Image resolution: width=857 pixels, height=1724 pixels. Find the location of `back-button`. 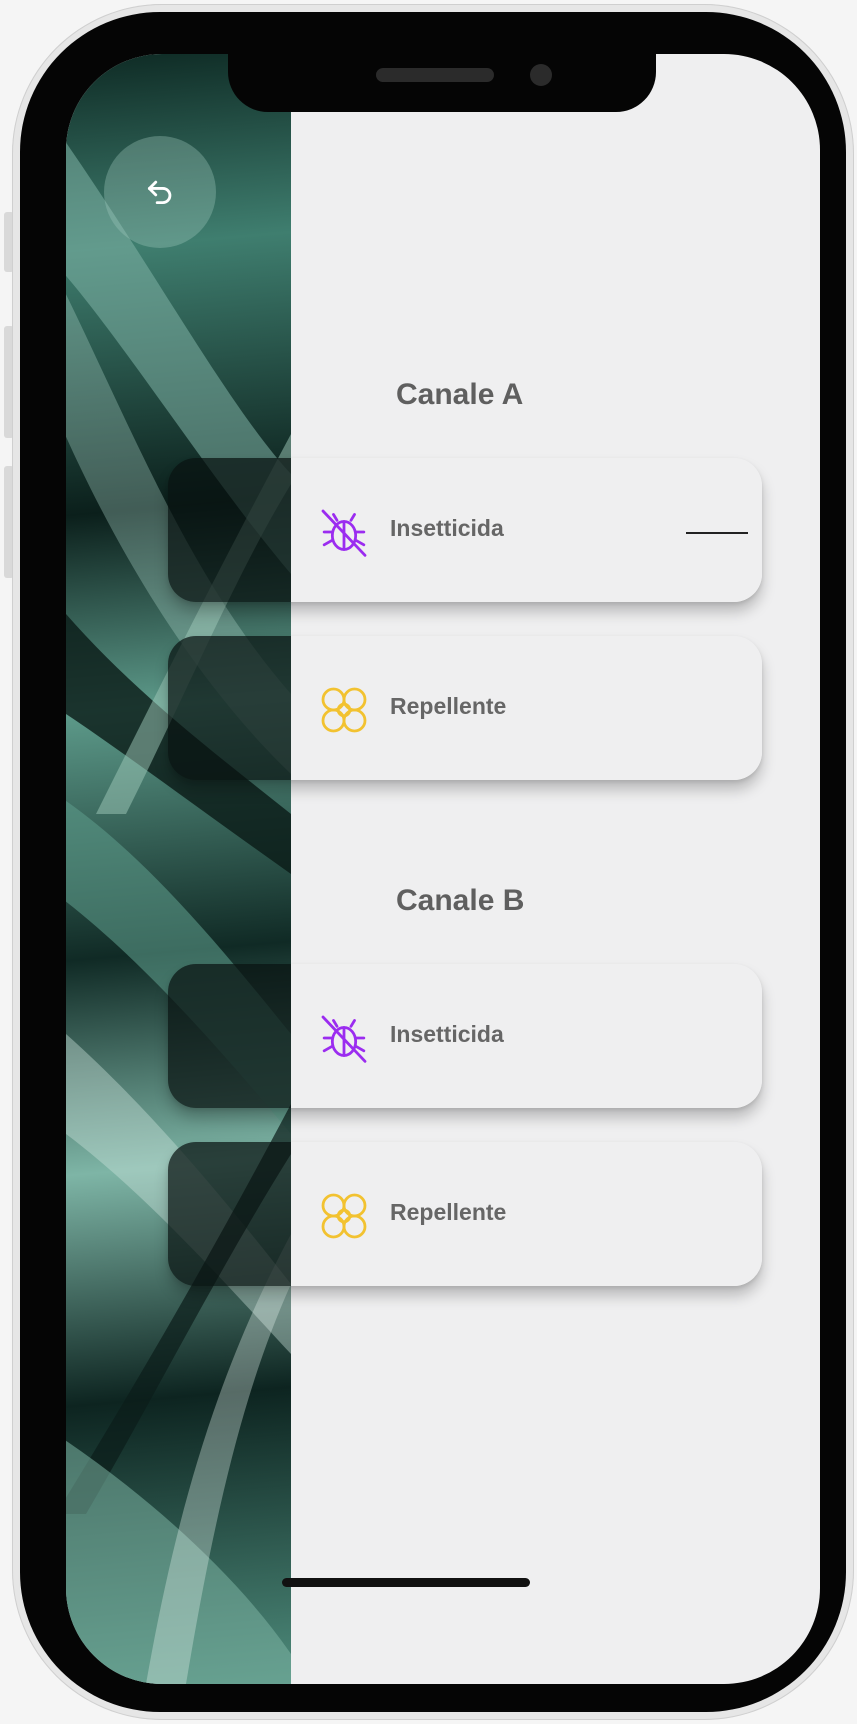

back-button is located at coordinates (160, 192).